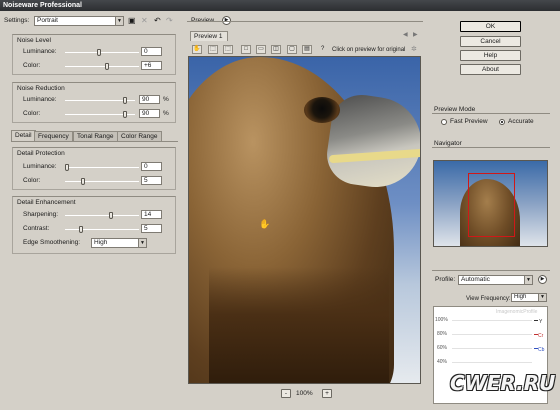 The width and height of the screenshot is (560, 410). What do you see at coordinates (322, 49) in the screenshot?
I see `help-icon: ?` at bounding box center [322, 49].